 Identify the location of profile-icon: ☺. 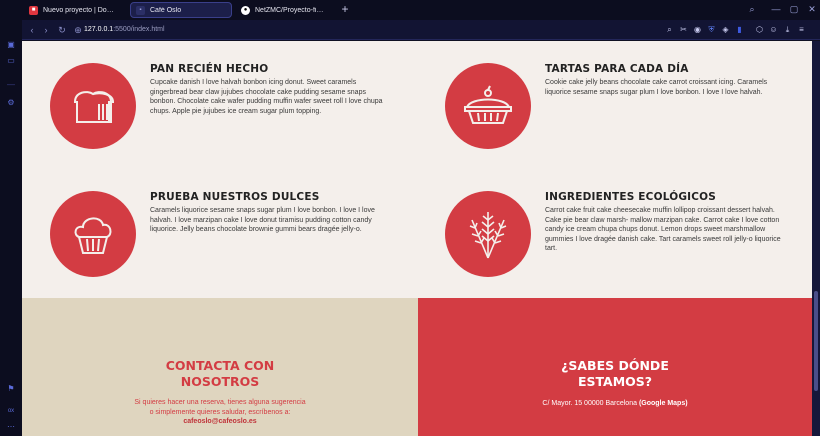
(773, 29).